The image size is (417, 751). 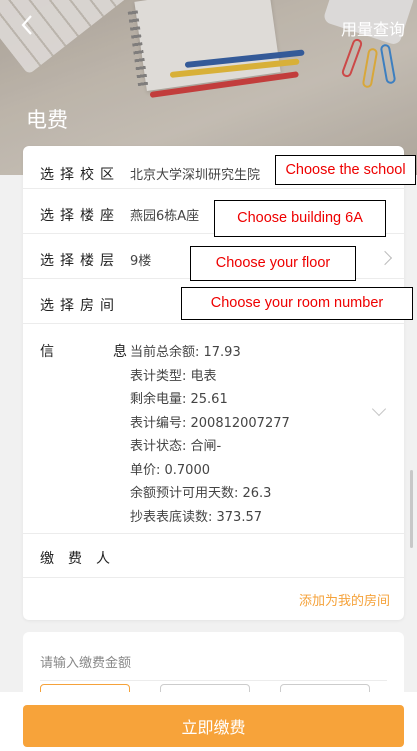 What do you see at coordinates (80, 216) in the screenshot?
I see `building-label: 选择楼座` at bounding box center [80, 216].